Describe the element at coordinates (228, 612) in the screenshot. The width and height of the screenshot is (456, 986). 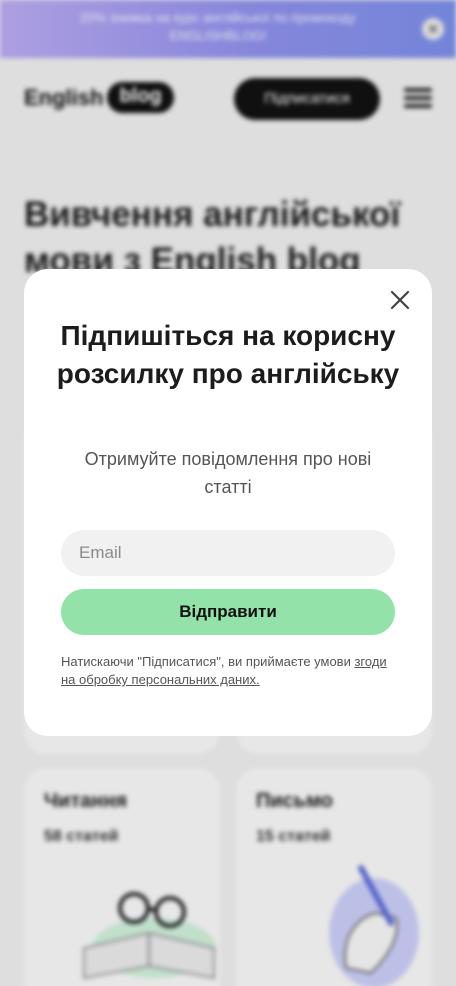
I see `submit-button: Відправити` at that location.